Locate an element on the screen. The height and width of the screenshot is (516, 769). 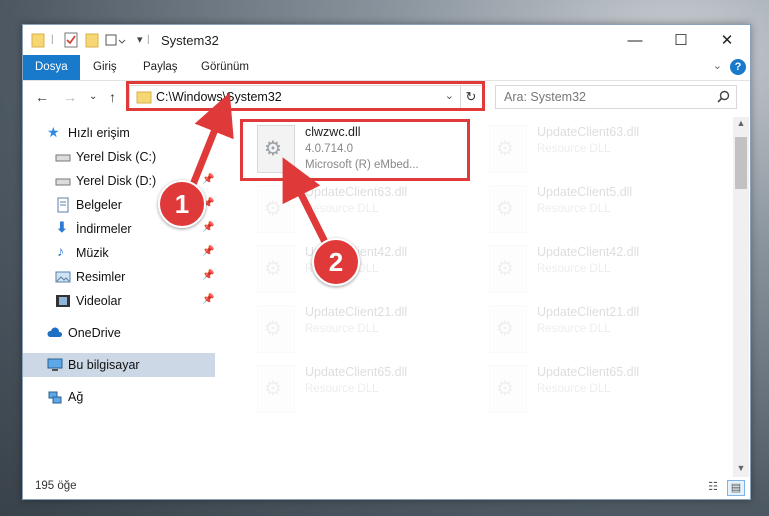
sidebar-item-resimler: Resimler 📌 is located at coordinates (119, 277).